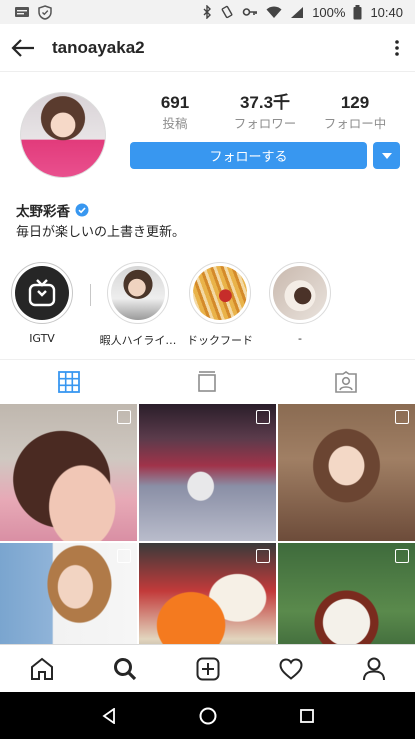 The width and height of the screenshot is (415, 739). I want to click on chevron-down-icon, so click(386, 155).